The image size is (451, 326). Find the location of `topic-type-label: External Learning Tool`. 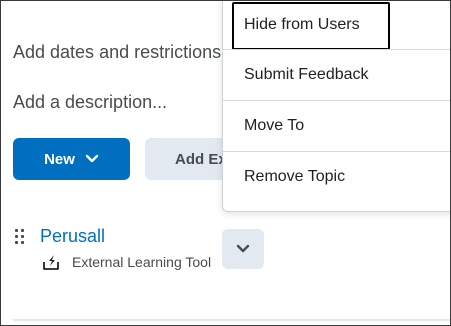

topic-type-label: External Learning Tool is located at coordinates (142, 262).